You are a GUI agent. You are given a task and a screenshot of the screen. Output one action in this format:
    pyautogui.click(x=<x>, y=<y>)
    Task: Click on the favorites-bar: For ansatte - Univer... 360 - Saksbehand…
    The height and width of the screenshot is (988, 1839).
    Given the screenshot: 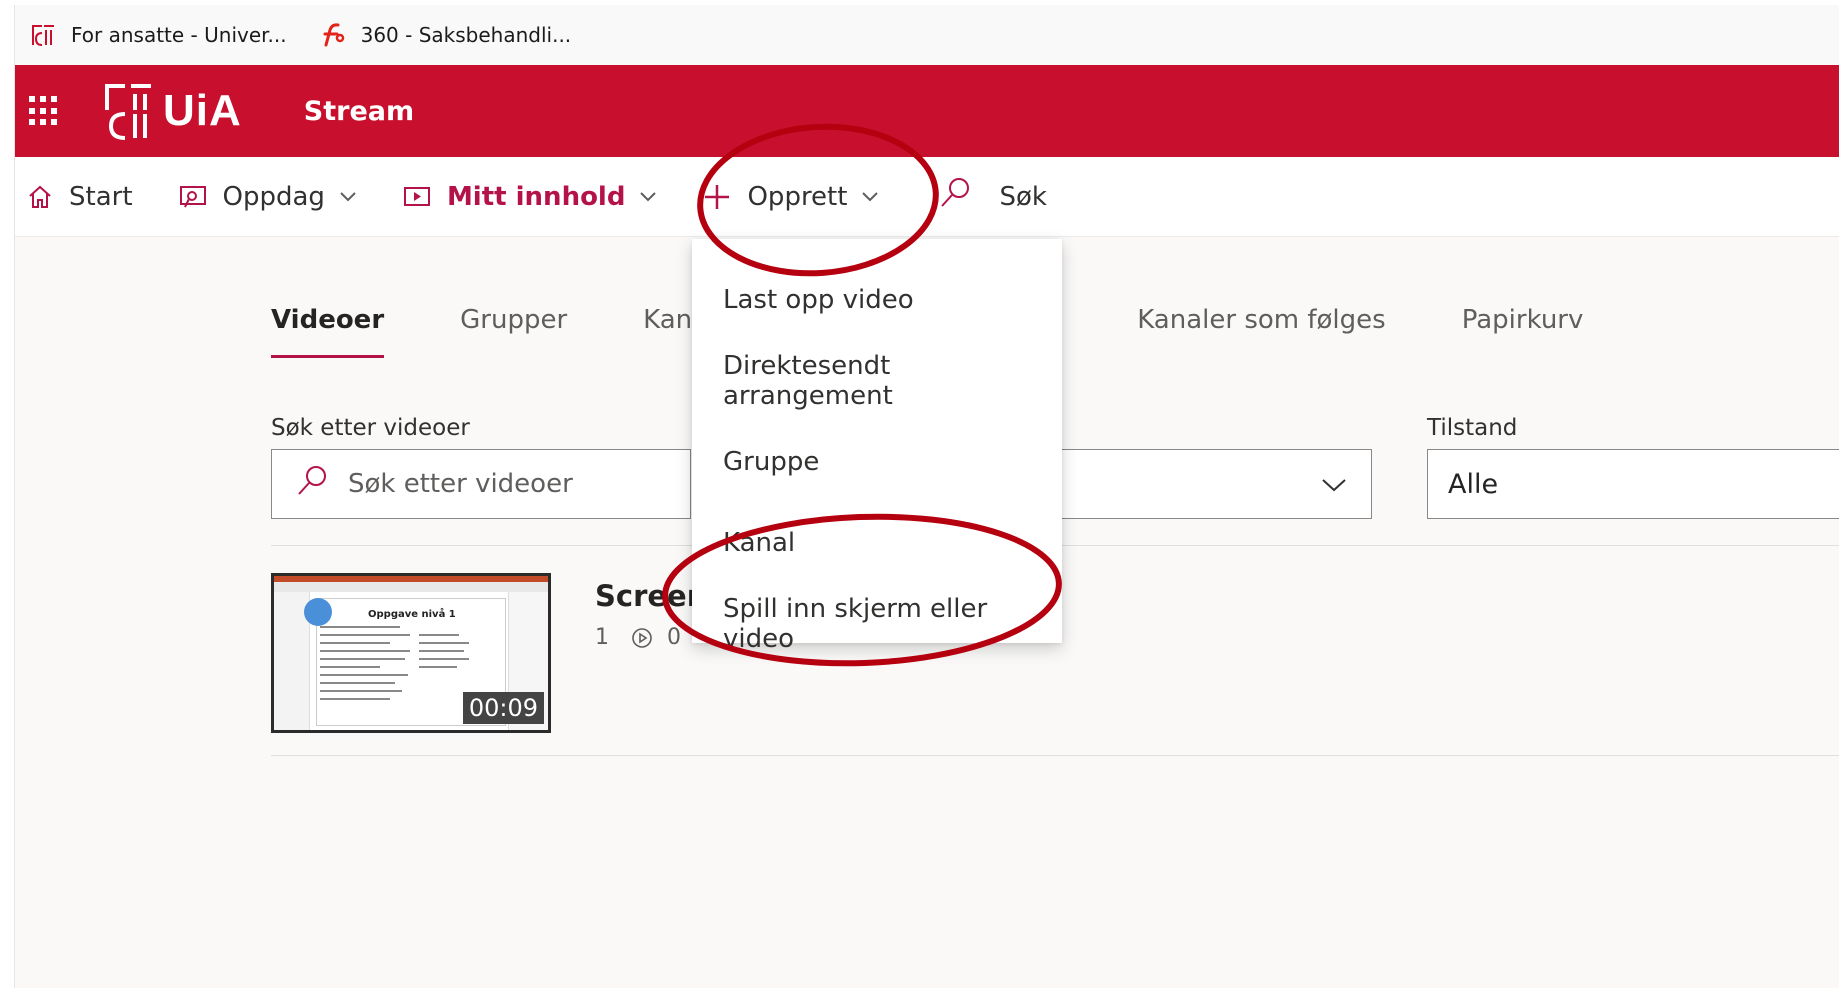 What is the action you would take?
    pyautogui.click(x=927, y=35)
    